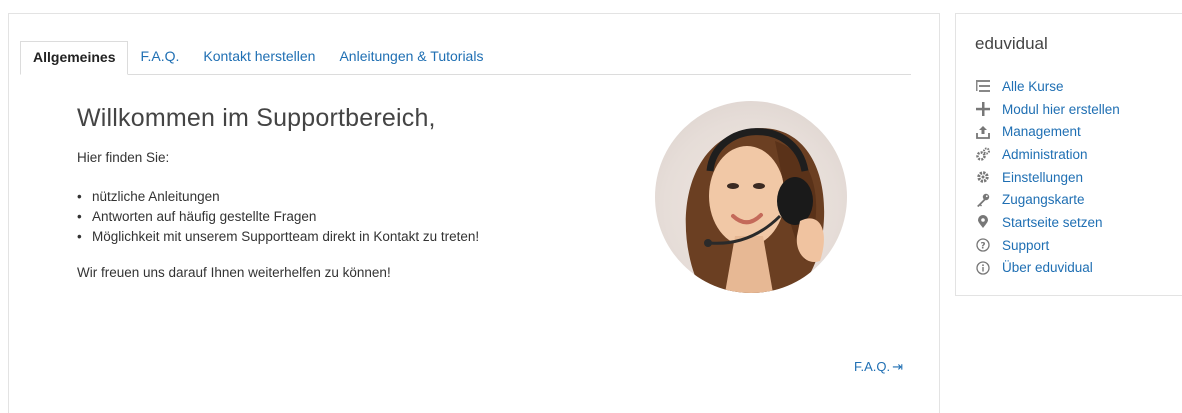  I want to click on plus-icon, so click(982, 109).